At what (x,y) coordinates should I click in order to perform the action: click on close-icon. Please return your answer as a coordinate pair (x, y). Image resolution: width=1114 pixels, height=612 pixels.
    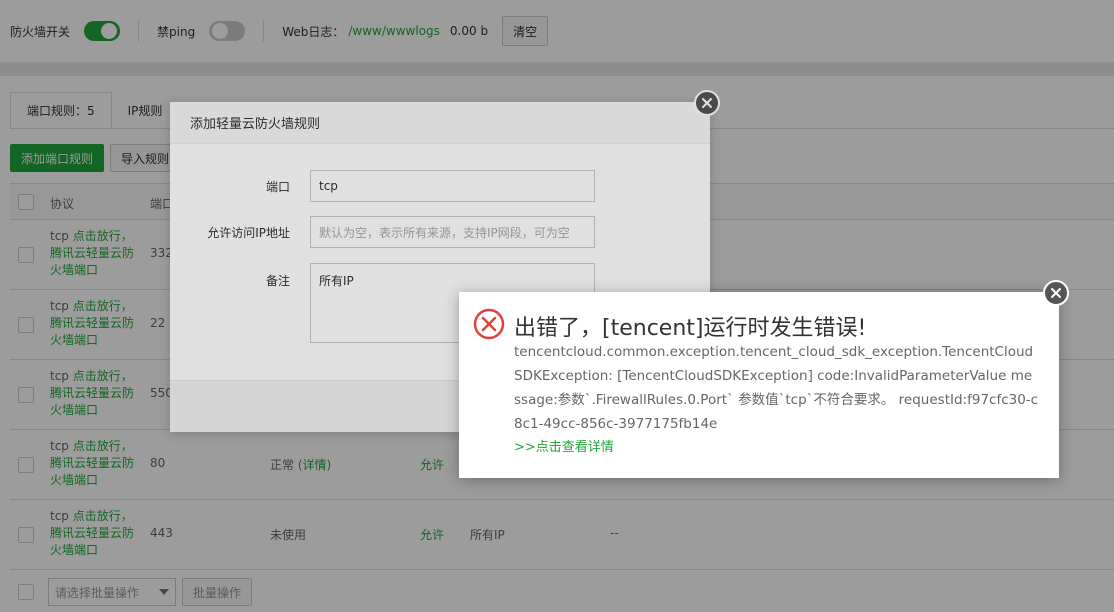
    Looking at the image, I should click on (1056, 293).